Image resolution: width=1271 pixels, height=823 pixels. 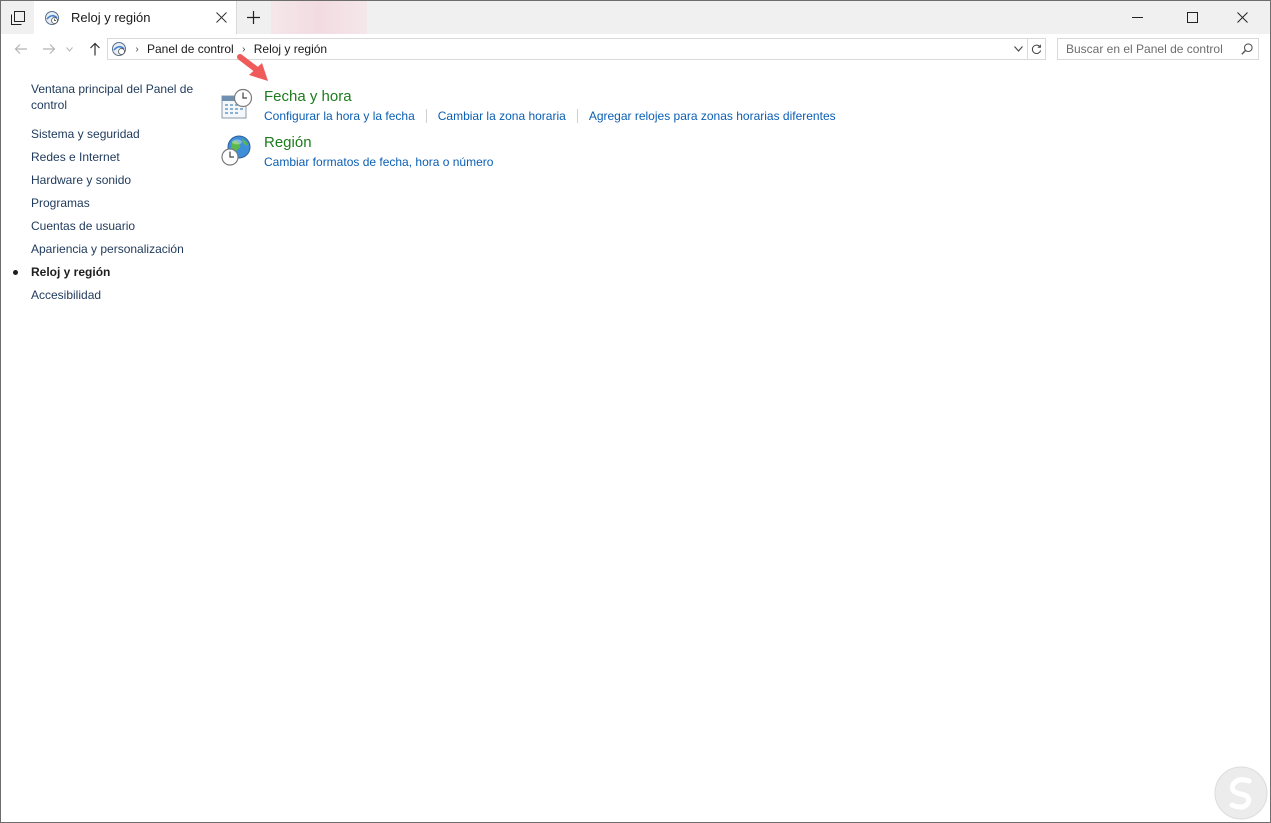 I want to click on forward-button, so click(x=49, y=49).